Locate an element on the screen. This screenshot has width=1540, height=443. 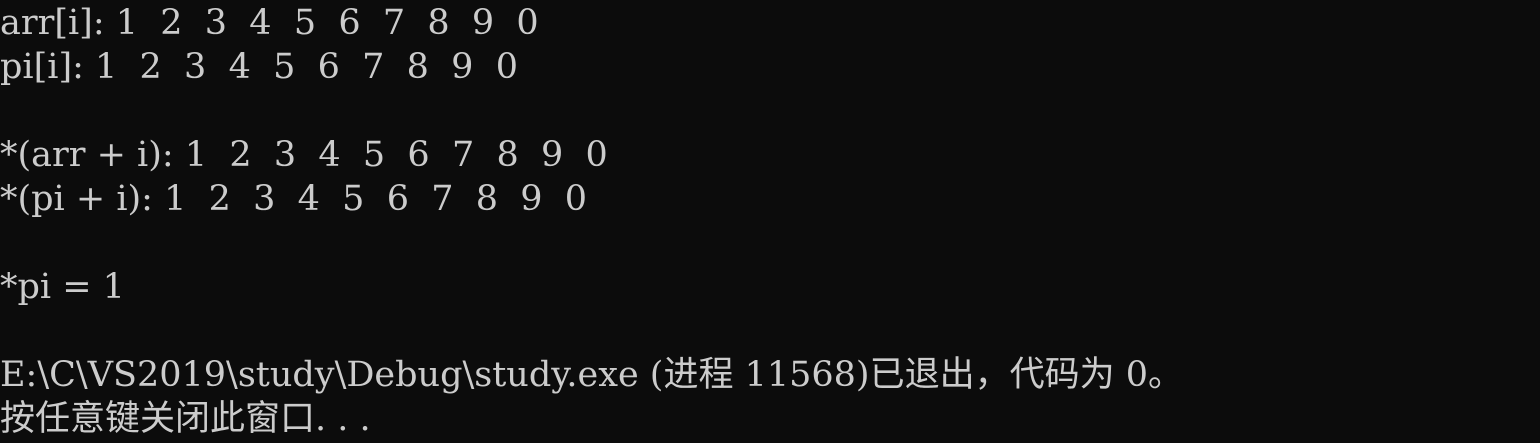
output-line-pi-index: pi[i]: 1 2 3 4 5 6 7 8 9 0 is located at coordinates (259, 67).